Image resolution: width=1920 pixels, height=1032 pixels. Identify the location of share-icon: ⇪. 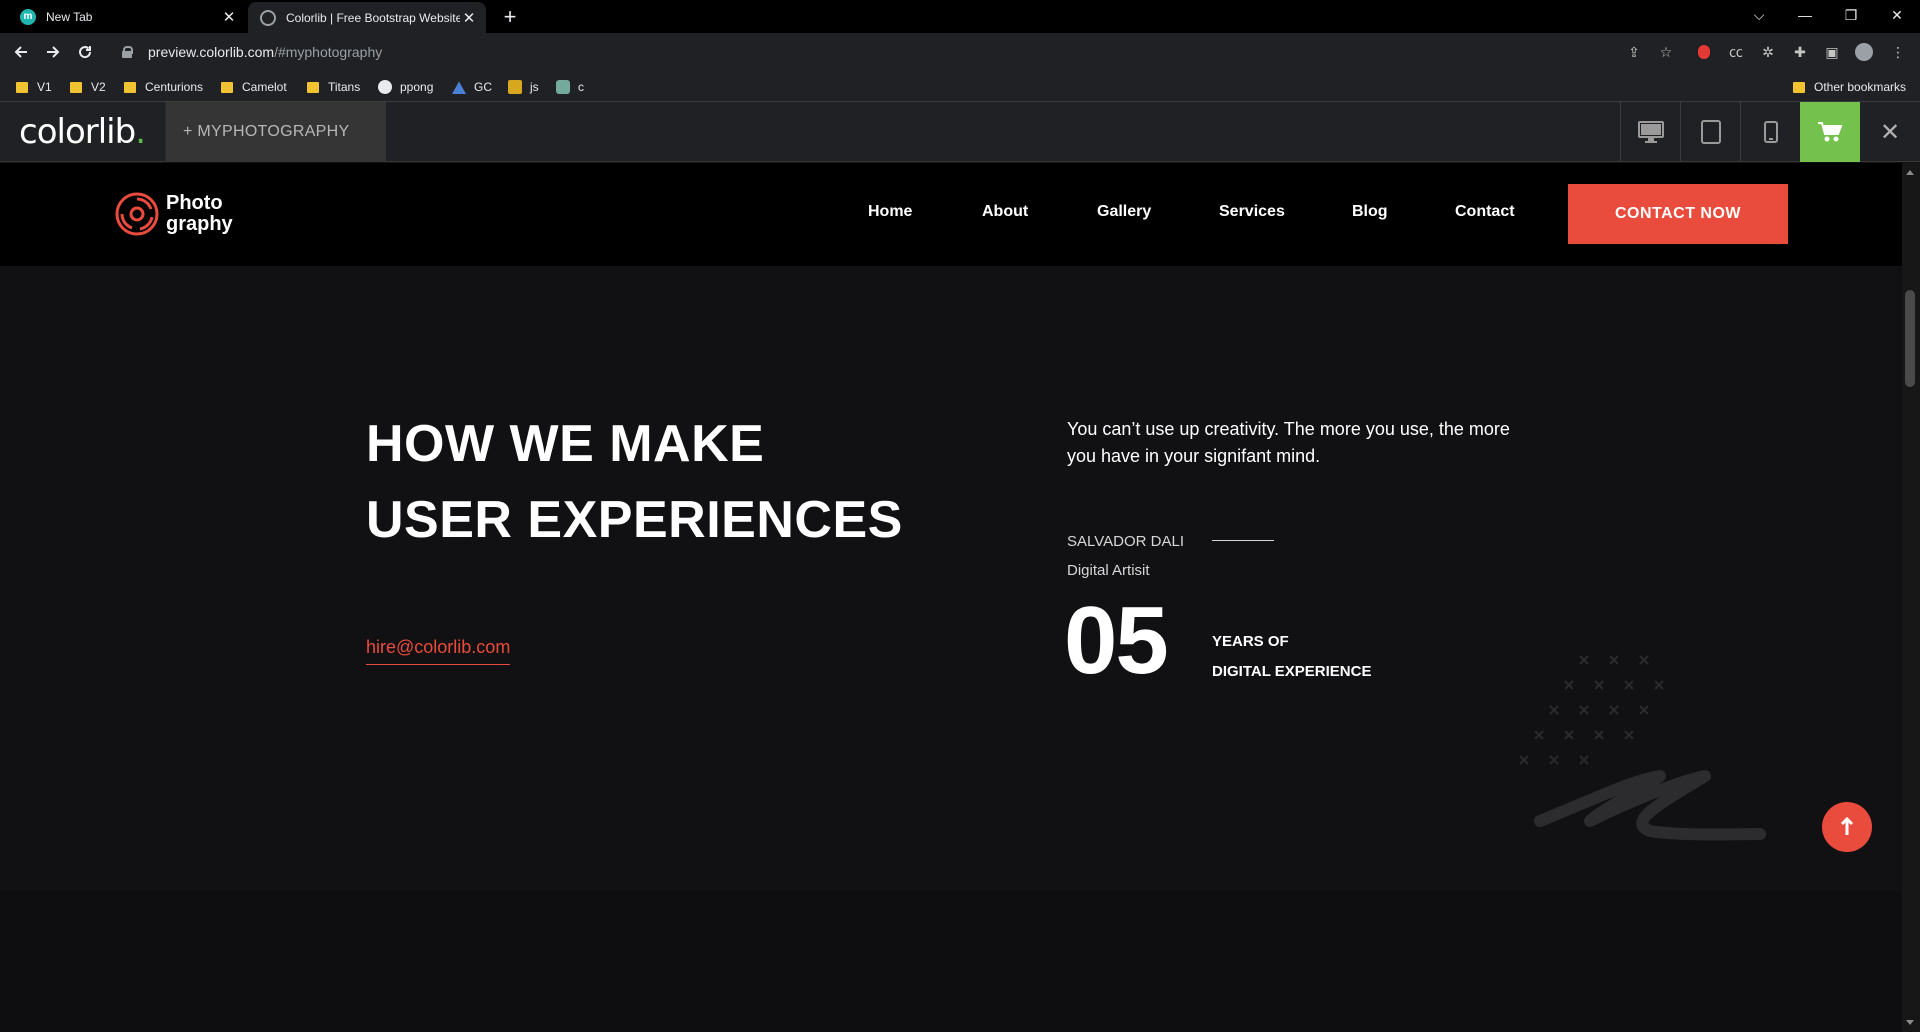
(1634, 52).